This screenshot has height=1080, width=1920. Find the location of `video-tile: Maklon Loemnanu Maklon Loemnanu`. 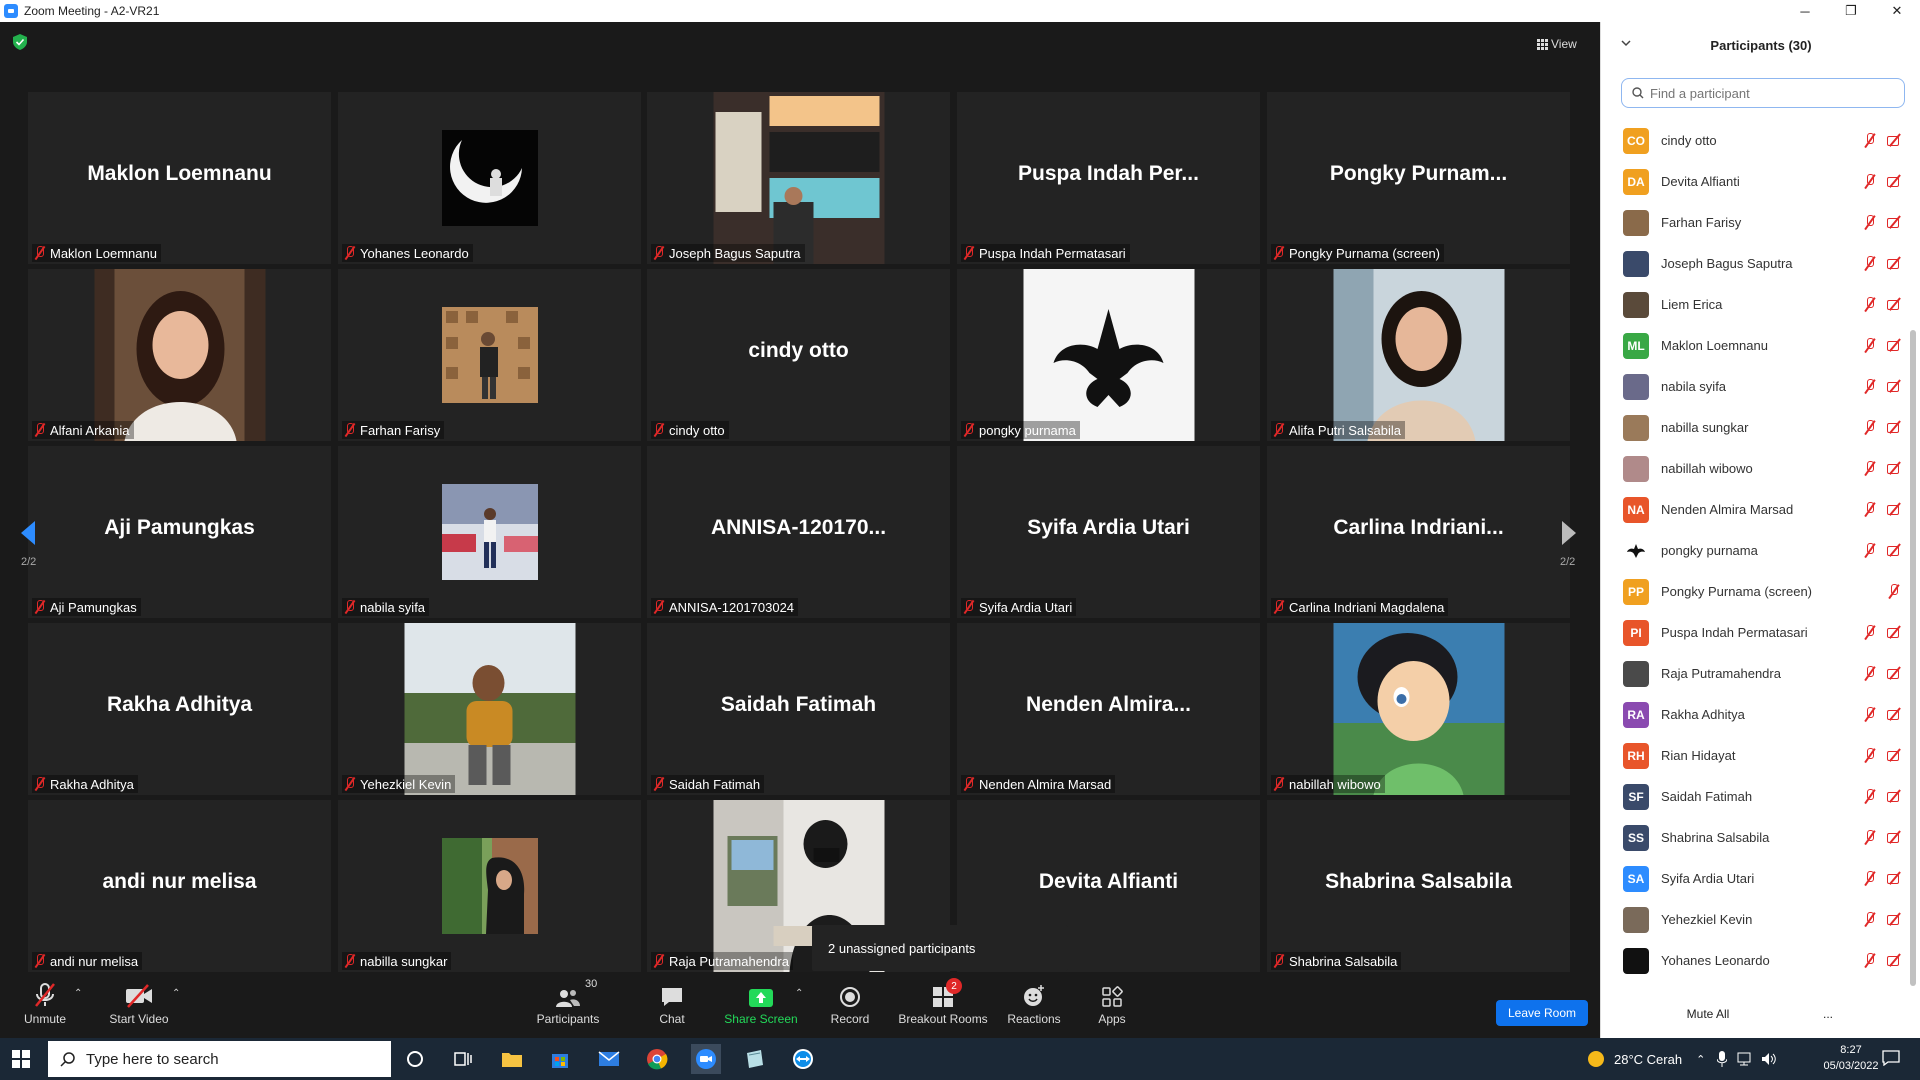

video-tile: Maklon Loemnanu Maklon Loemnanu is located at coordinates (179, 178).